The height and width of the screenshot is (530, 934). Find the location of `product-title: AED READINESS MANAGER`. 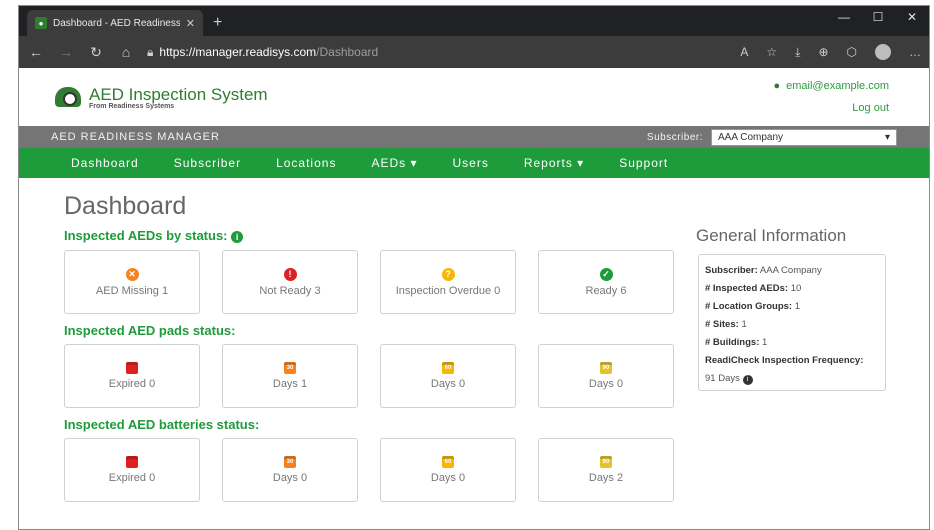

product-title: AED READINESS MANAGER is located at coordinates (135, 137).